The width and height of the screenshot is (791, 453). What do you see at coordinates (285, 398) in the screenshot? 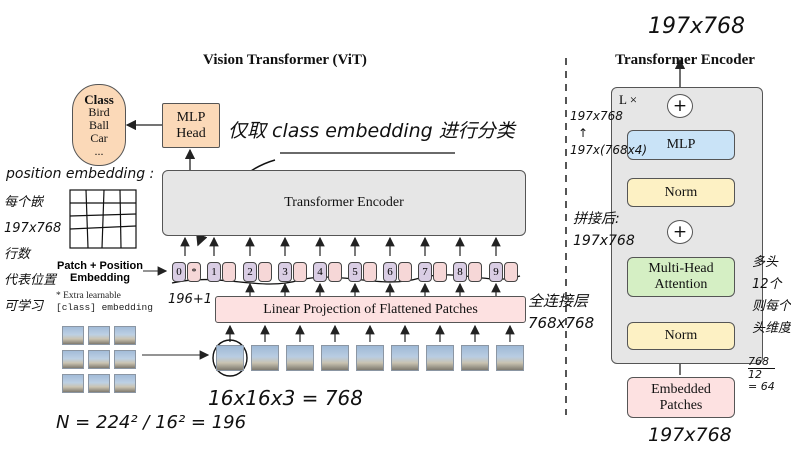
I see `hand-patch-calc: 16x16x3 = 768` at bounding box center [285, 398].